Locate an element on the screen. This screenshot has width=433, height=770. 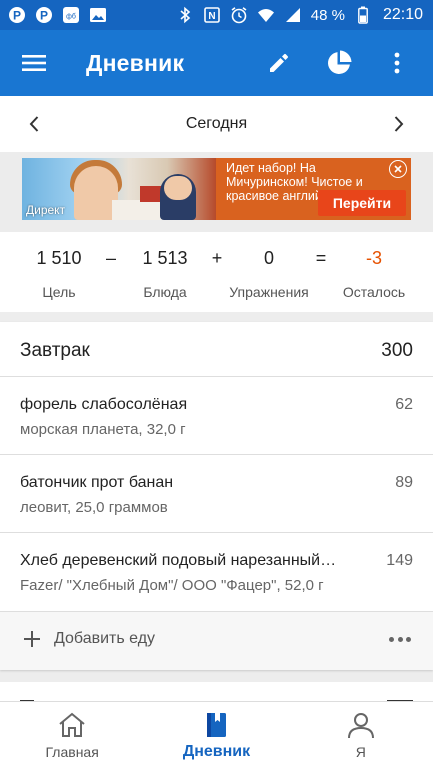
signal-icon is located at coordinates (293, 15).